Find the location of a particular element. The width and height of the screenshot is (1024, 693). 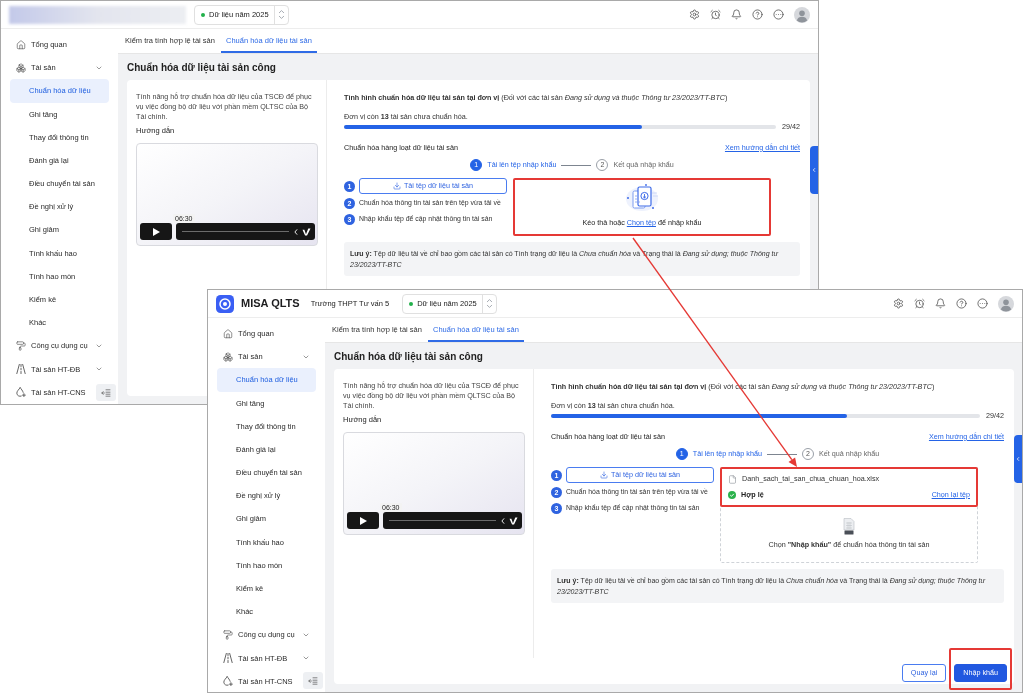

app-logo-icon is located at coordinates (225, 303).